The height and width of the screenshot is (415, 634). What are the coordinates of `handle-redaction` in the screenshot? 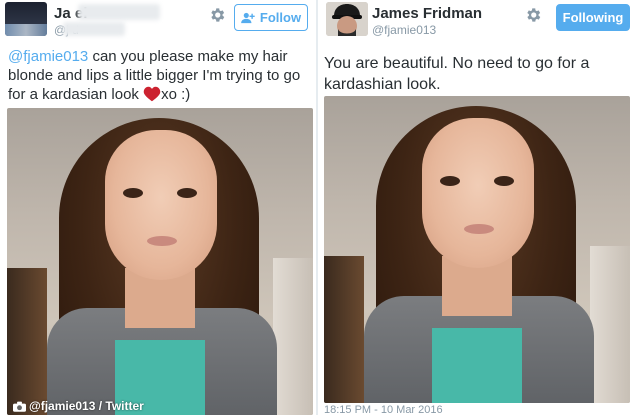 It's located at (94, 29).